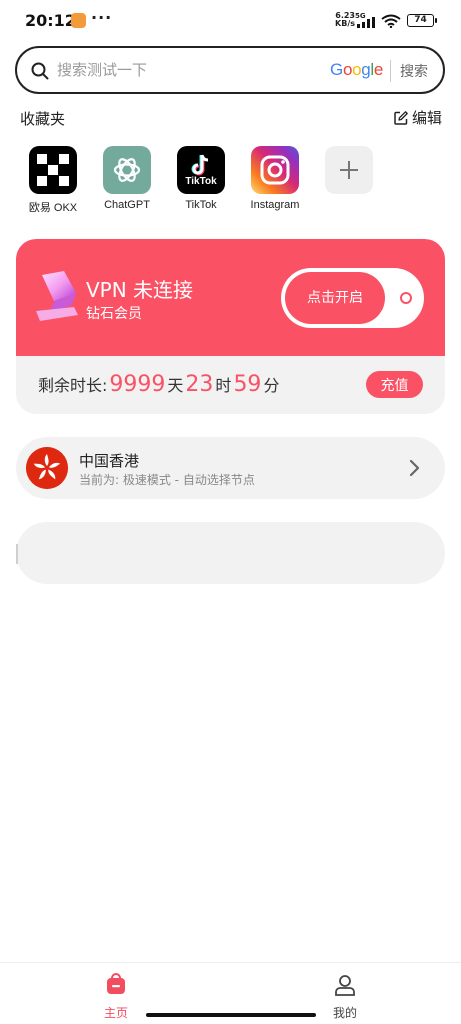  I want to click on app-label: TikTok, so click(201, 205).